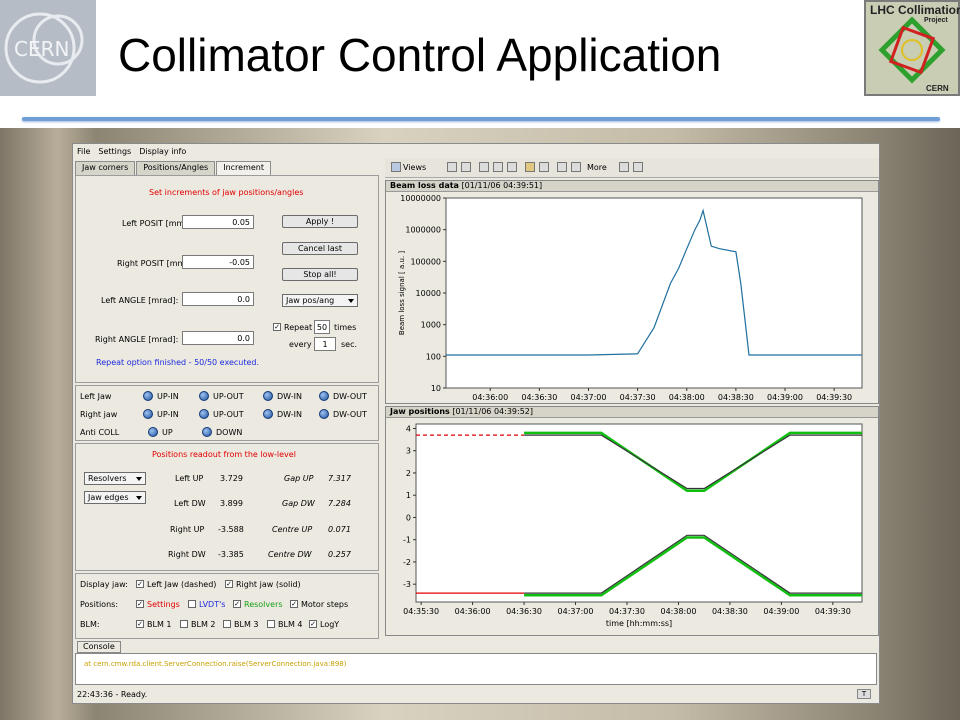 The image size is (960, 720). Describe the element at coordinates (466, 167) in the screenshot. I see `layout-icon` at that location.